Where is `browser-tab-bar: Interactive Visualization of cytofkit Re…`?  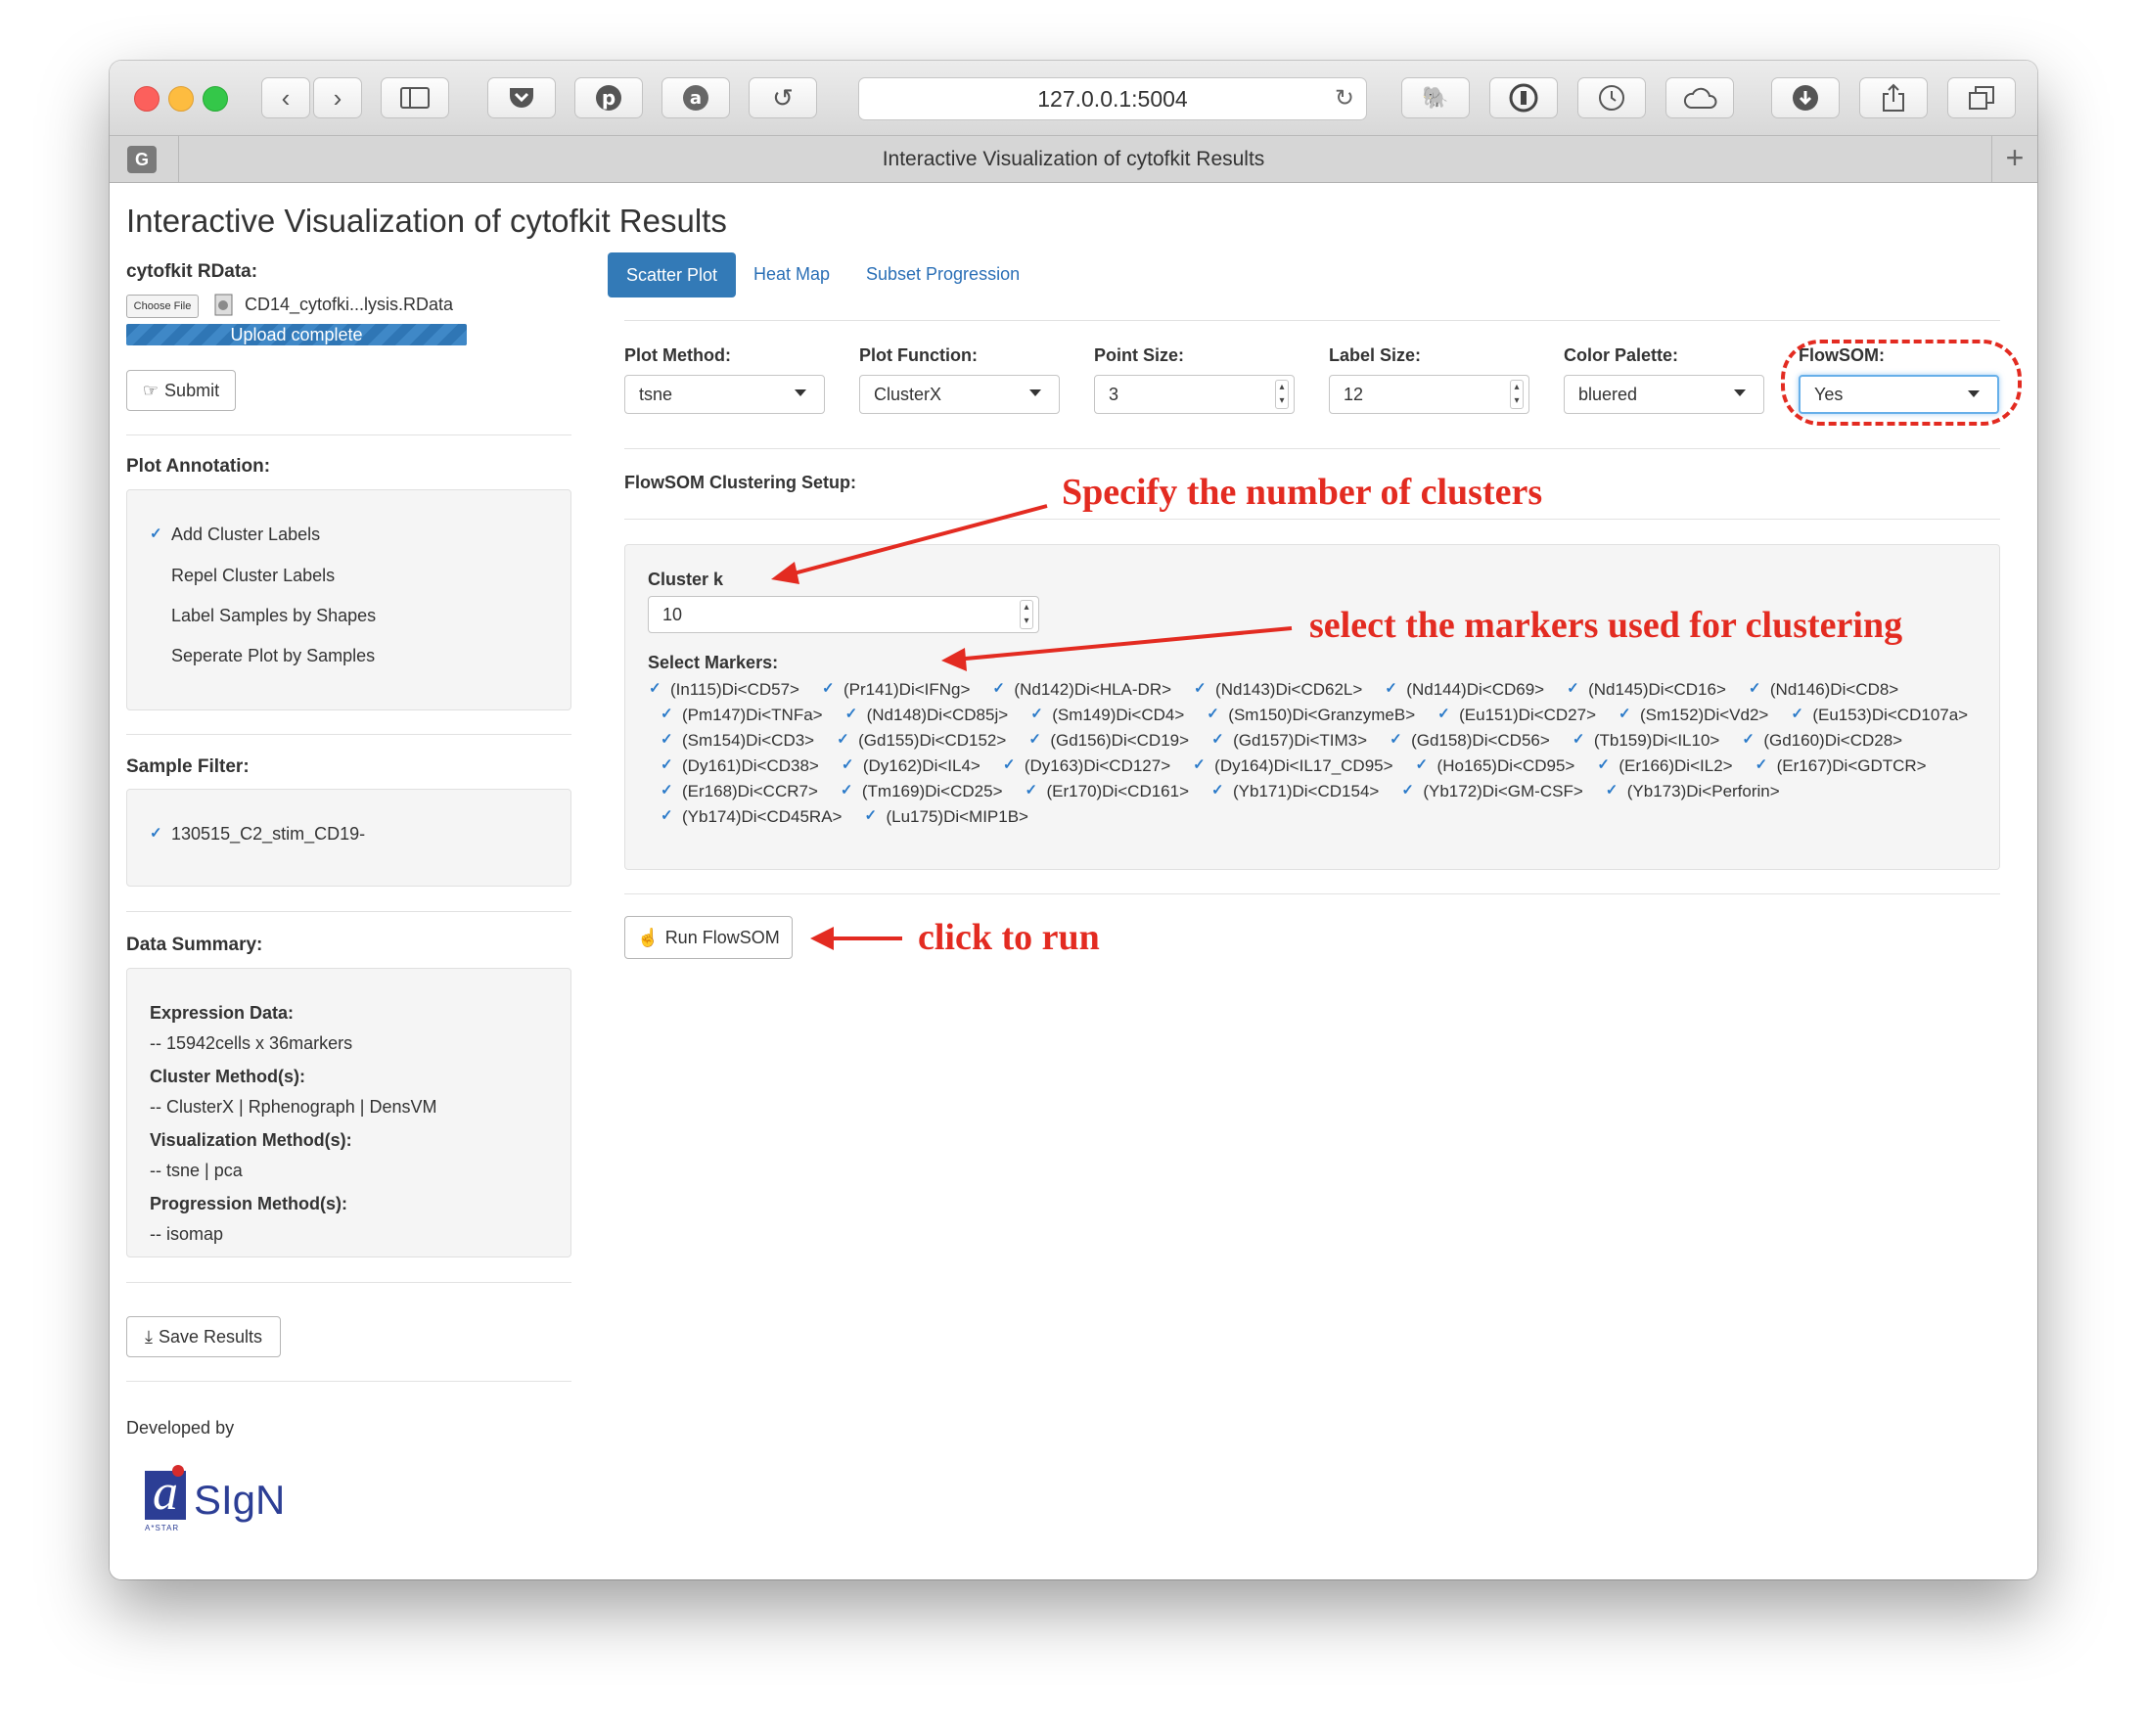 browser-tab-bar: Interactive Visualization of cytofkit Re… is located at coordinates (1073, 159).